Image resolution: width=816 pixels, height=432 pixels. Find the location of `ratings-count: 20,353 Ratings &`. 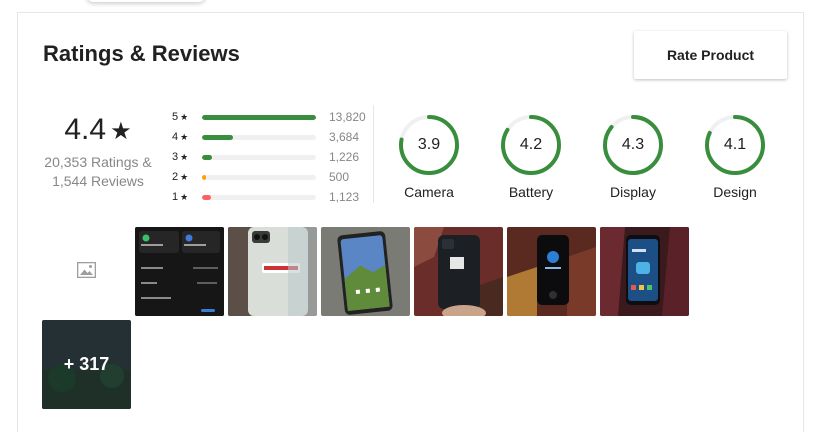

ratings-count: 20,353 Ratings & is located at coordinates (98, 162).